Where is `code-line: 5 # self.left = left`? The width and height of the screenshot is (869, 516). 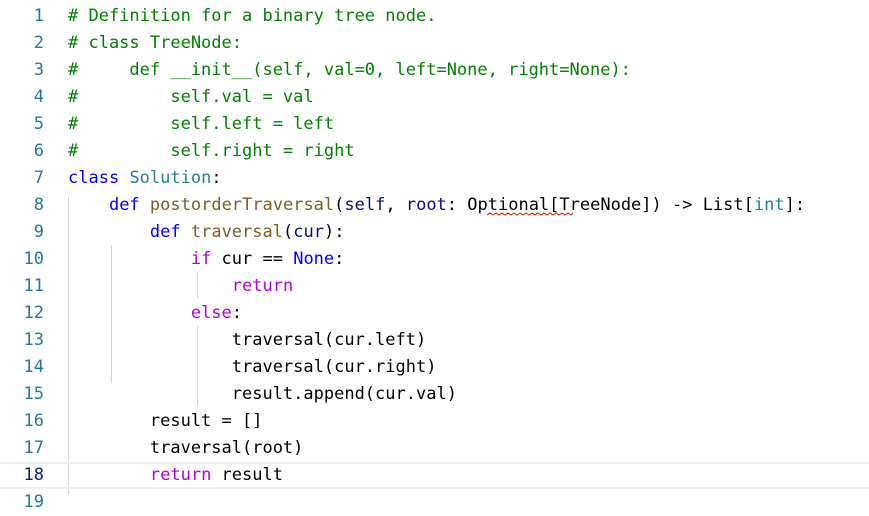
code-line: 5 # self.left = left is located at coordinates (434, 124).